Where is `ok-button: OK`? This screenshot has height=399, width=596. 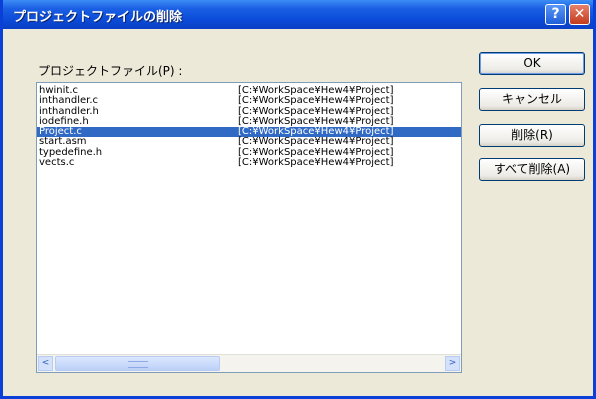 ok-button: OK is located at coordinates (532, 63).